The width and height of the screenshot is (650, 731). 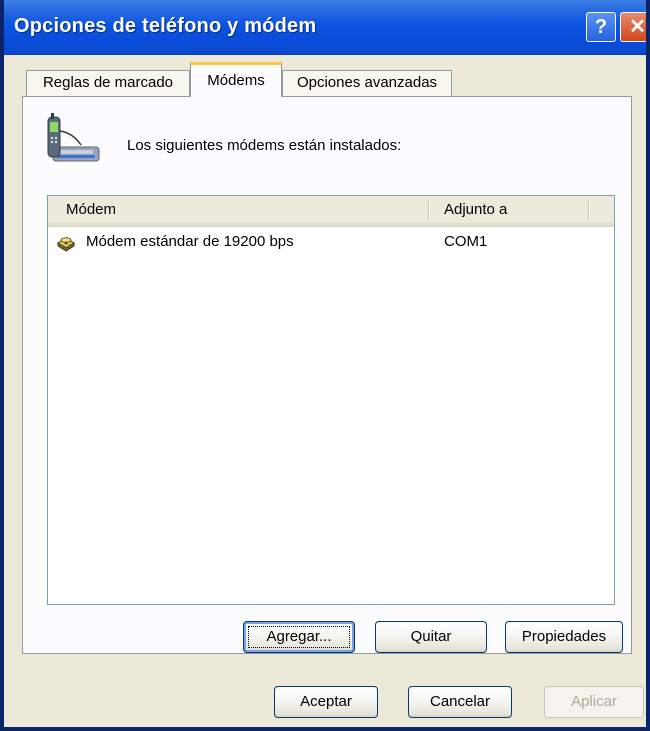 I want to click on remove-button-label: Quitar, so click(x=431, y=636).